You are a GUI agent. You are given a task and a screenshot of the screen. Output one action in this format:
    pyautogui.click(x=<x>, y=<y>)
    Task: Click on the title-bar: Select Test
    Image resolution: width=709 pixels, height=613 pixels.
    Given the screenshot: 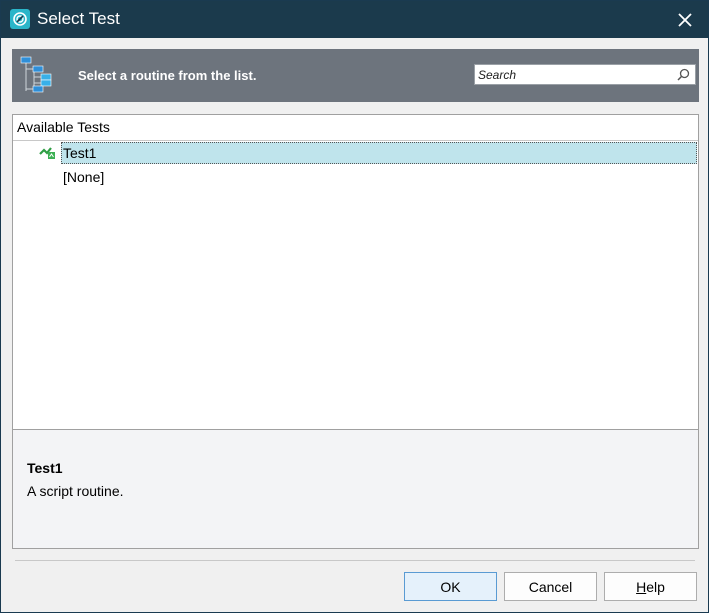 What is the action you would take?
    pyautogui.click(x=354, y=19)
    